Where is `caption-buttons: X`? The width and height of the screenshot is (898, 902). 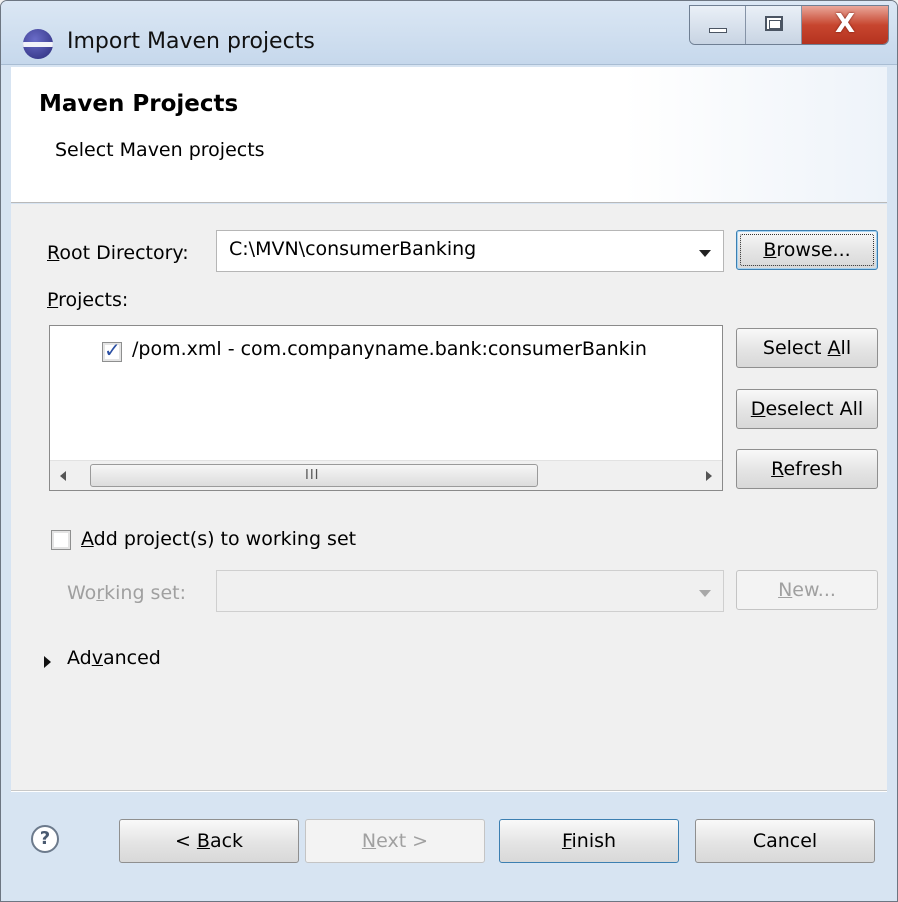
caption-buttons: X is located at coordinates (789, 25).